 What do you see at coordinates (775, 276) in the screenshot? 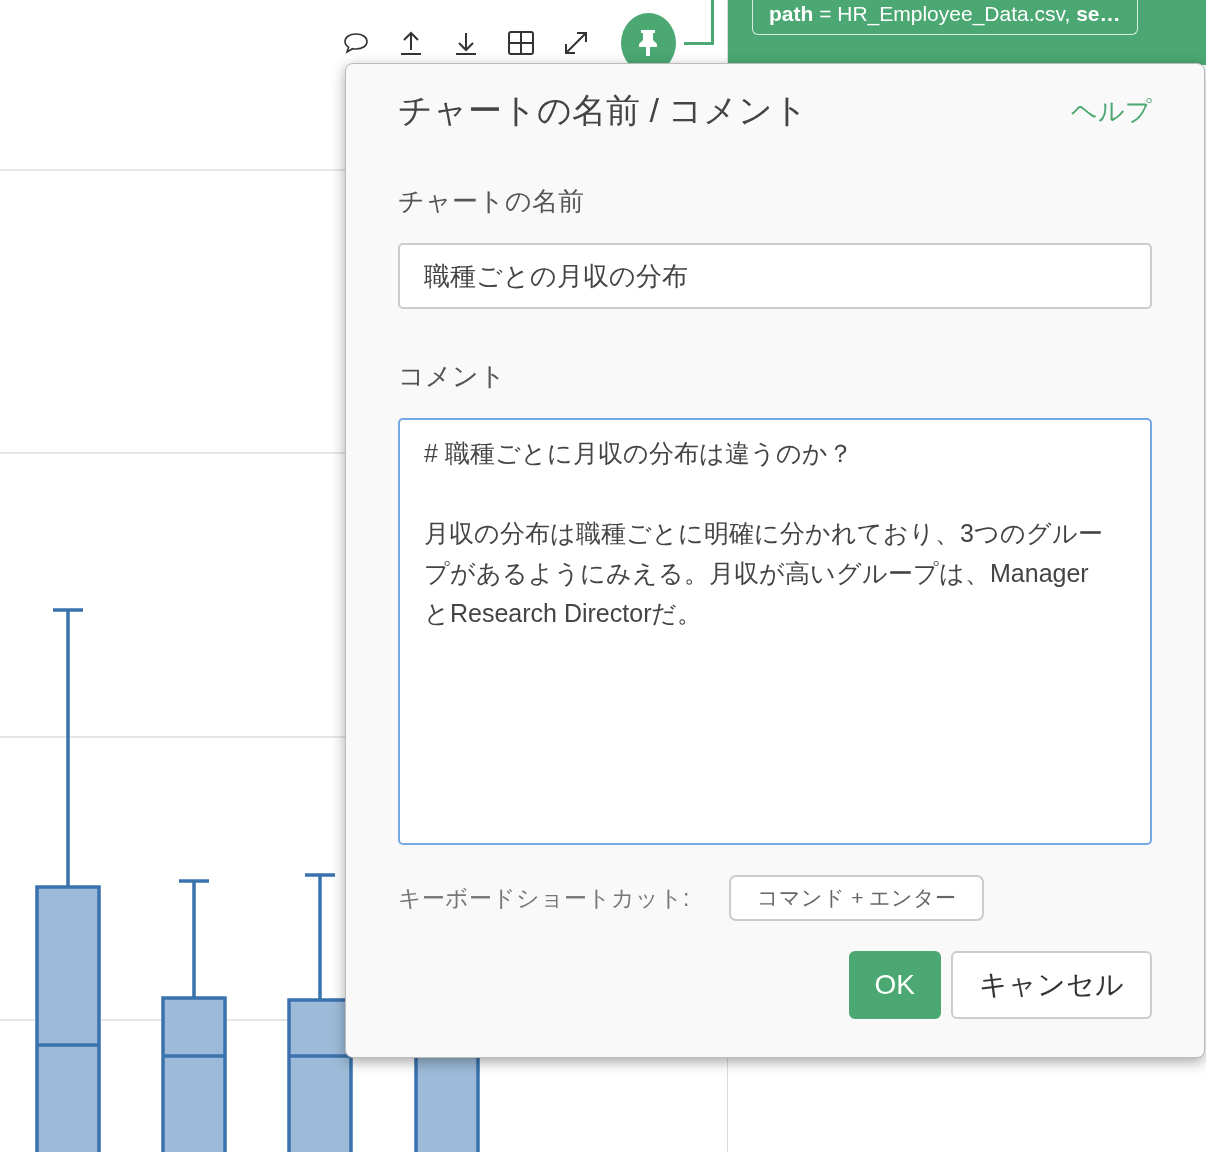
I see `chart-name-field: 職種ごとの月収の分布` at bounding box center [775, 276].